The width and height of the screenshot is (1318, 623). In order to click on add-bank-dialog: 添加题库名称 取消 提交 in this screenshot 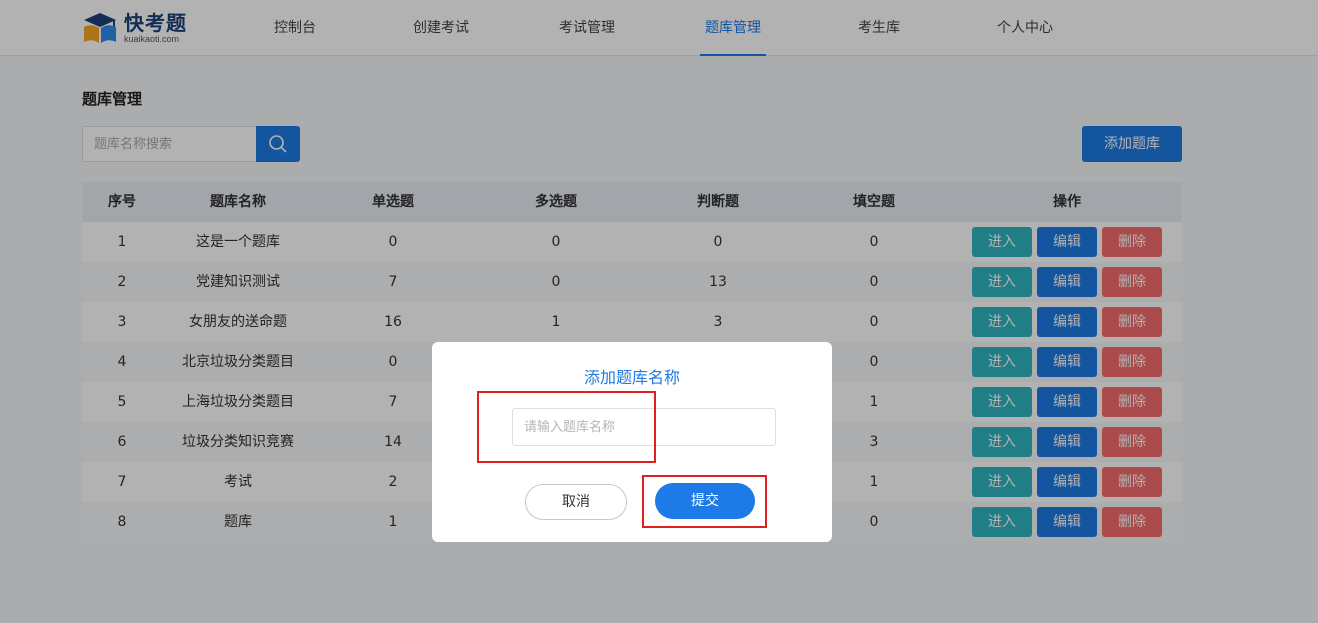, I will do `click(632, 442)`.